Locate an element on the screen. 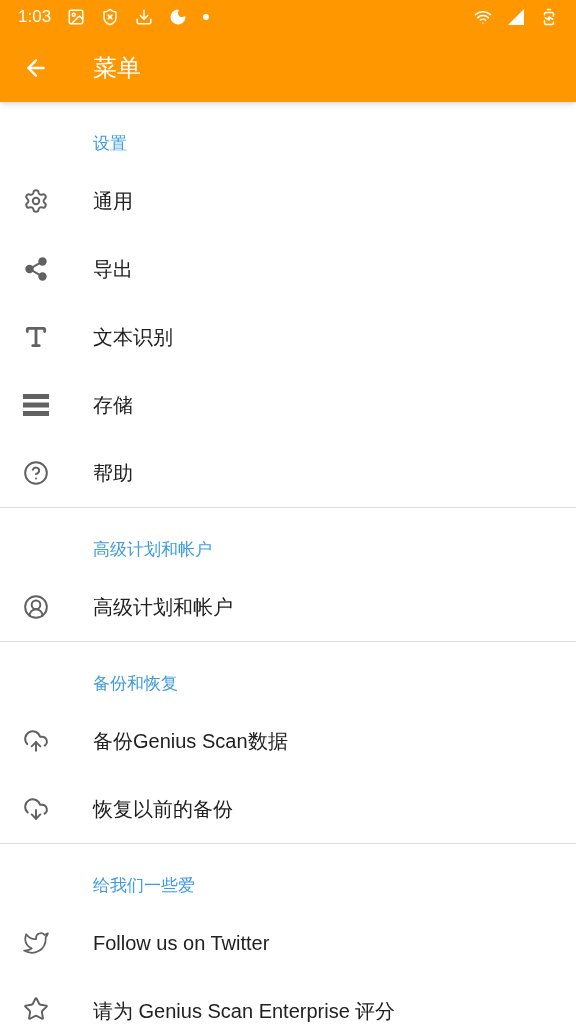  section-header: 给我们一些爱 is located at coordinates (144, 885).